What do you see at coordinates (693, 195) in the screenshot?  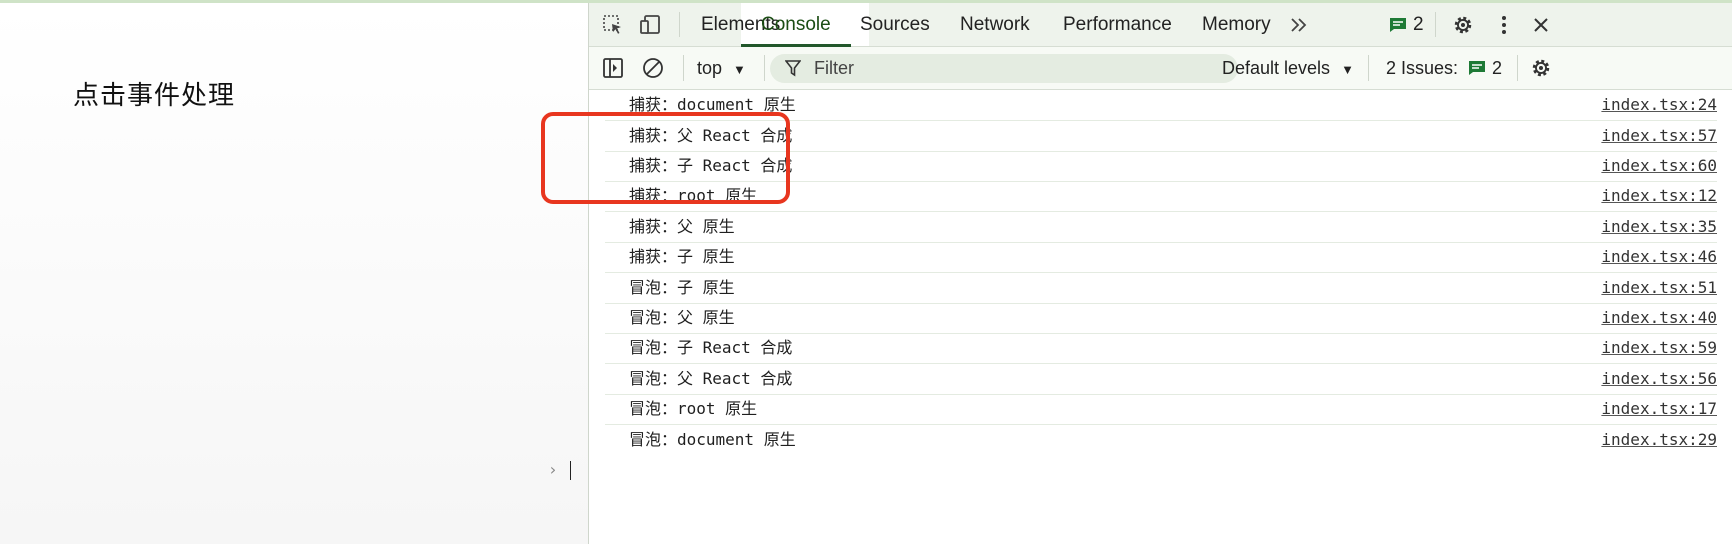 I see `log-message: 捕获：root 原生` at bounding box center [693, 195].